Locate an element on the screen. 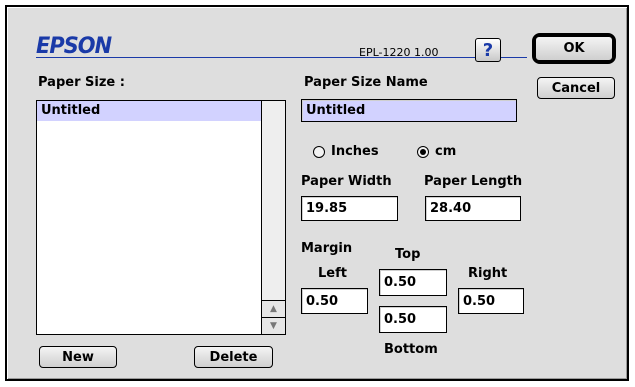 This screenshot has height=387, width=635. help-button: ? is located at coordinates (488, 50).